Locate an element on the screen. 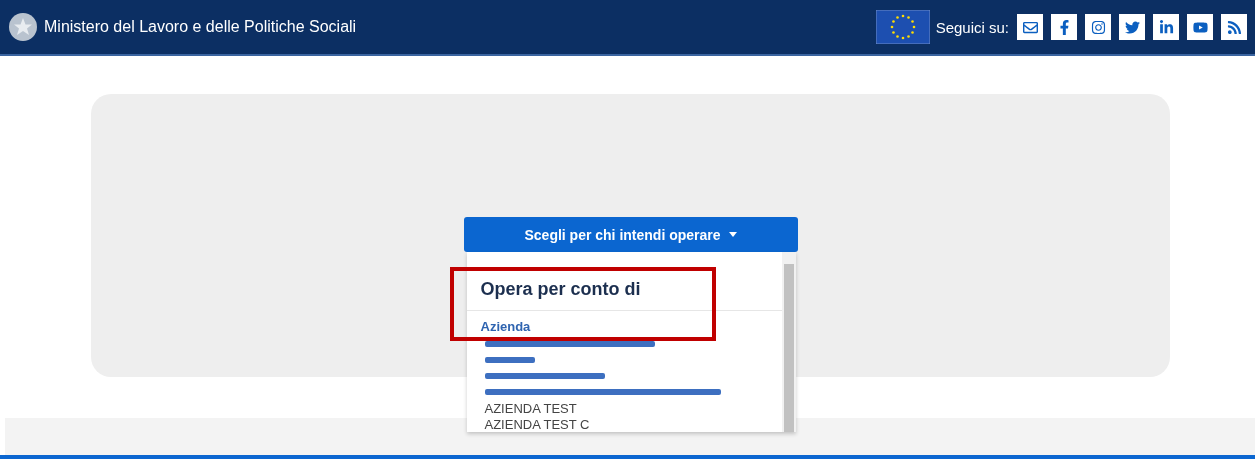 The image size is (1255, 459). scrollbar is located at coordinates (788, 342).